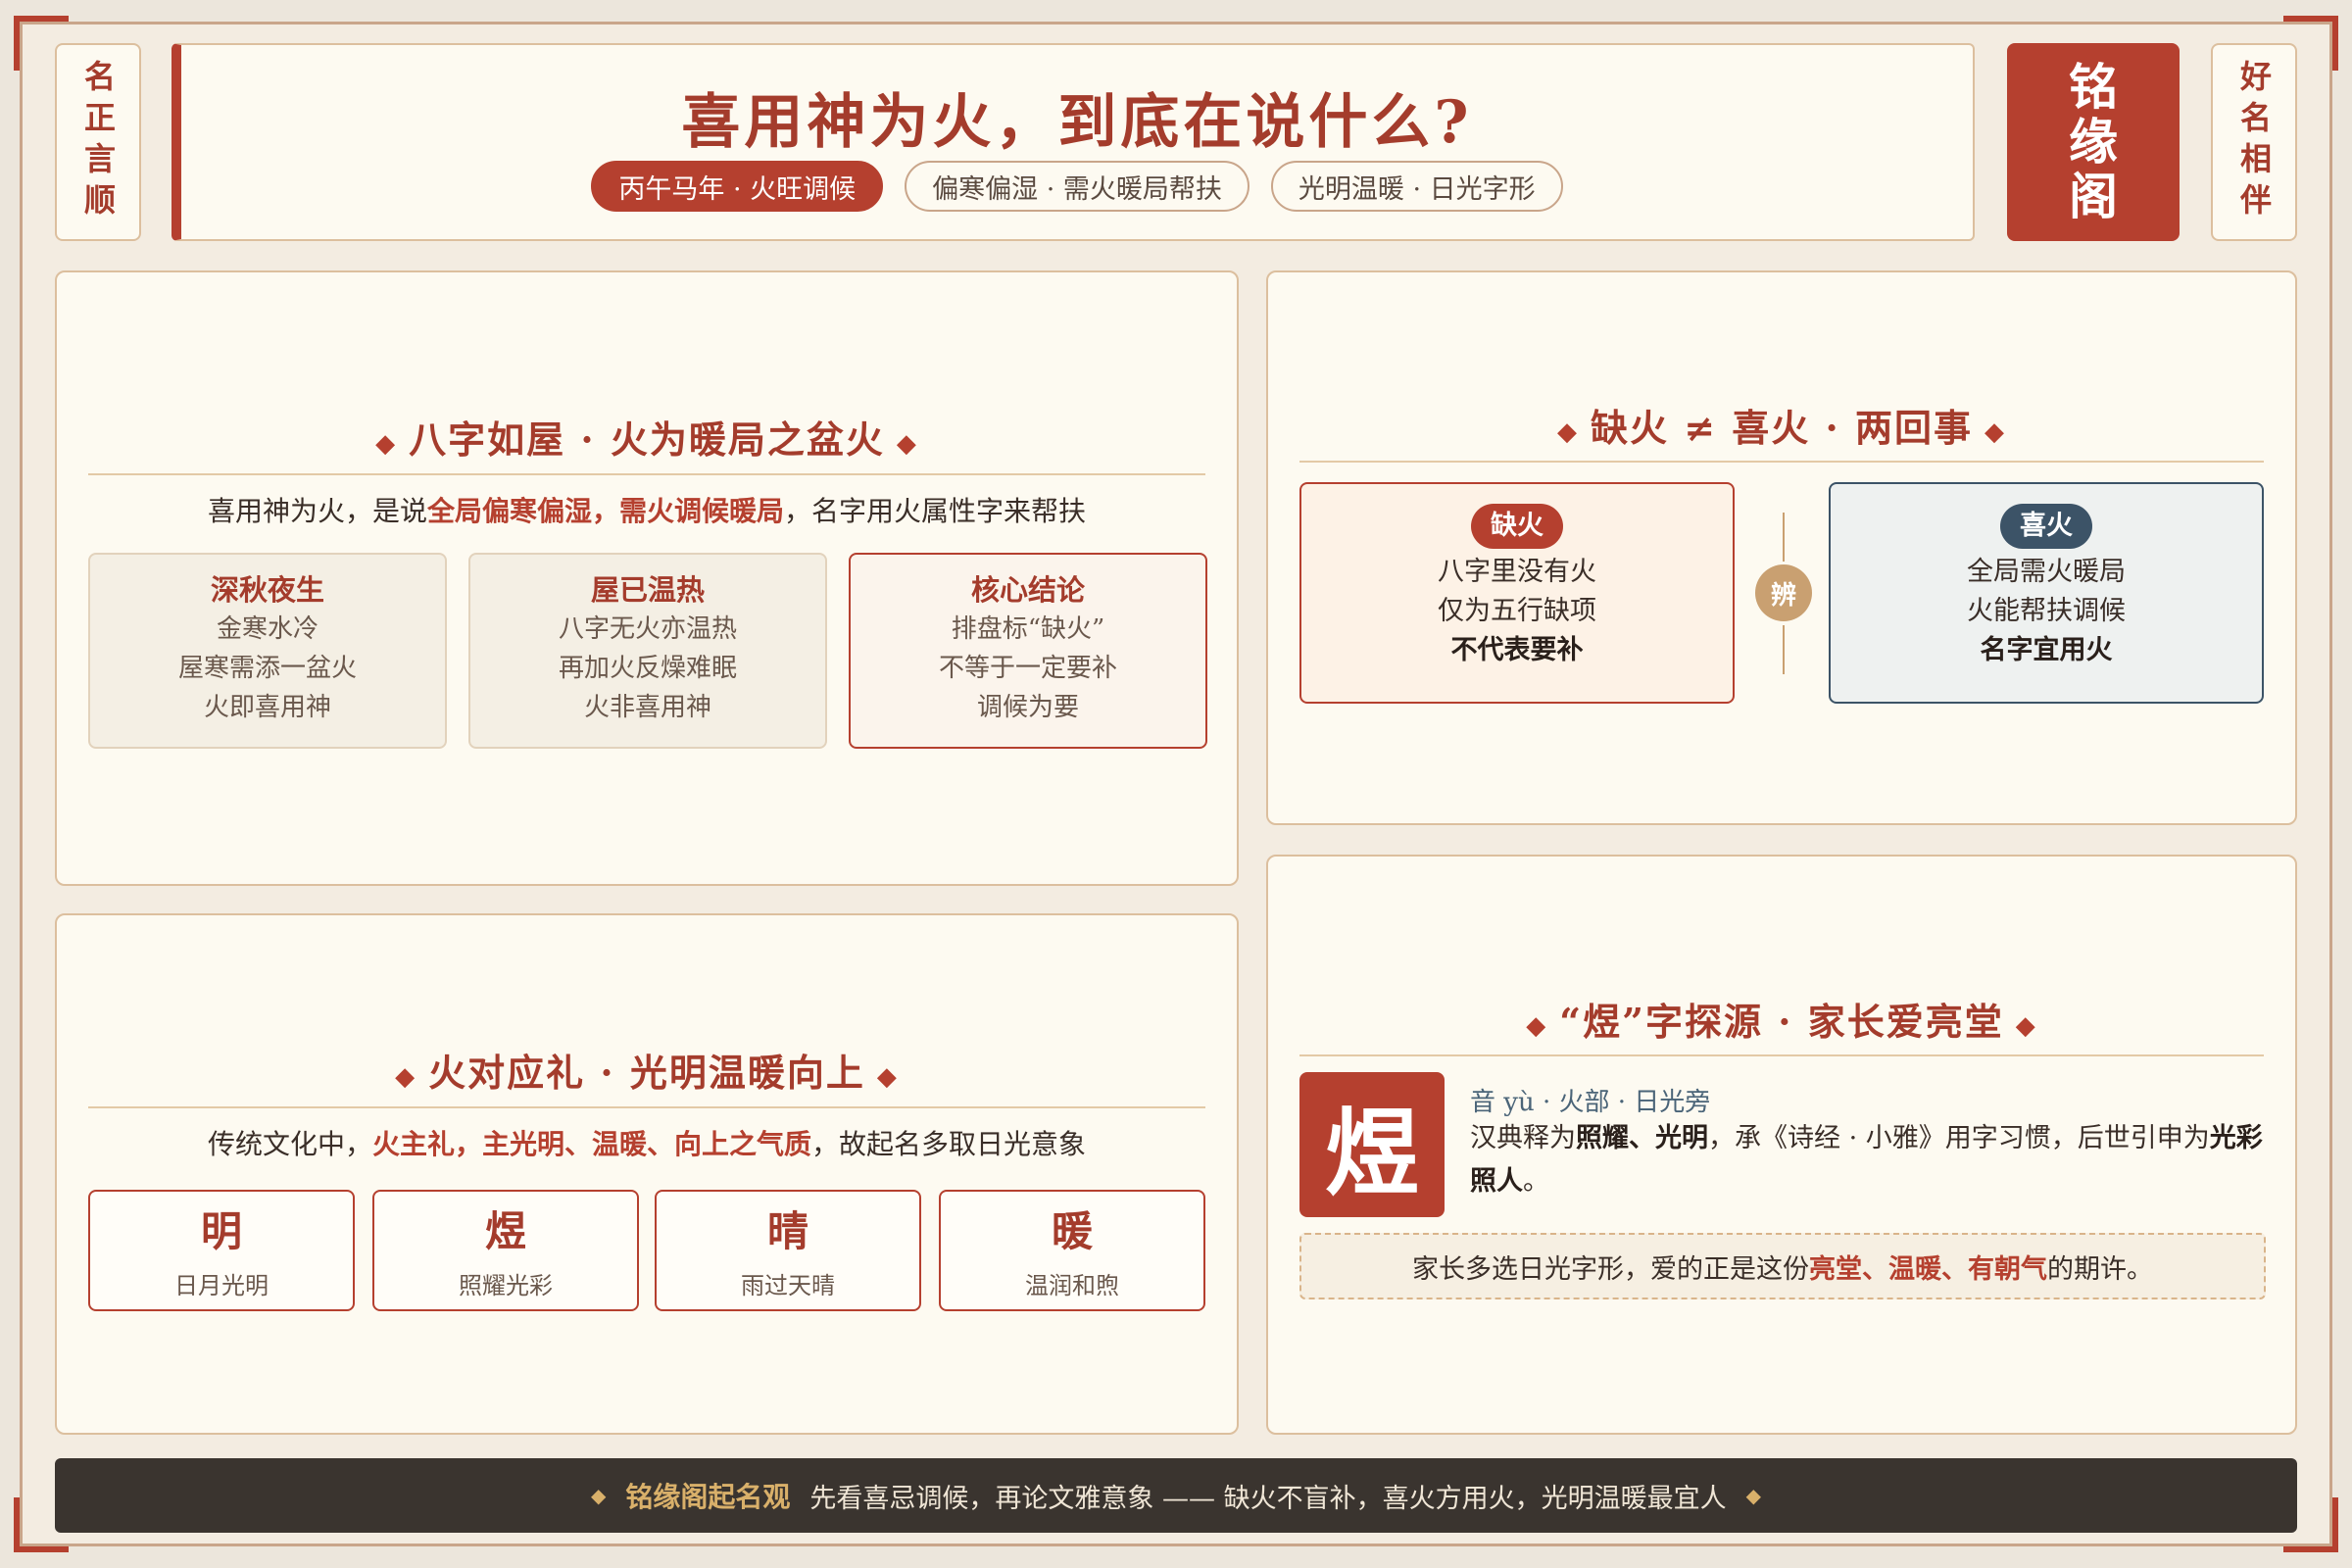 Image resolution: width=2352 pixels, height=1568 pixels. What do you see at coordinates (737, 186) in the screenshot?
I see `pill-year: 丙午马年 · 火旺调候` at bounding box center [737, 186].